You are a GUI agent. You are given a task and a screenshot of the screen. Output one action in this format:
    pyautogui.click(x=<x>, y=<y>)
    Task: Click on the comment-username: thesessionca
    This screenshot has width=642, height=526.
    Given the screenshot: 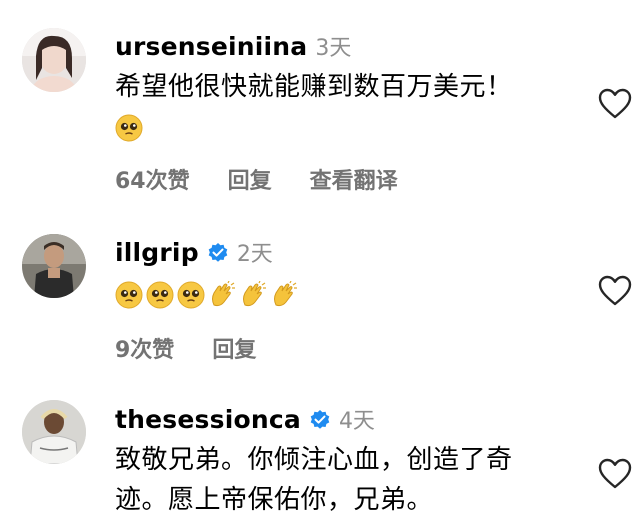 What is the action you would take?
    pyautogui.click(x=208, y=419)
    